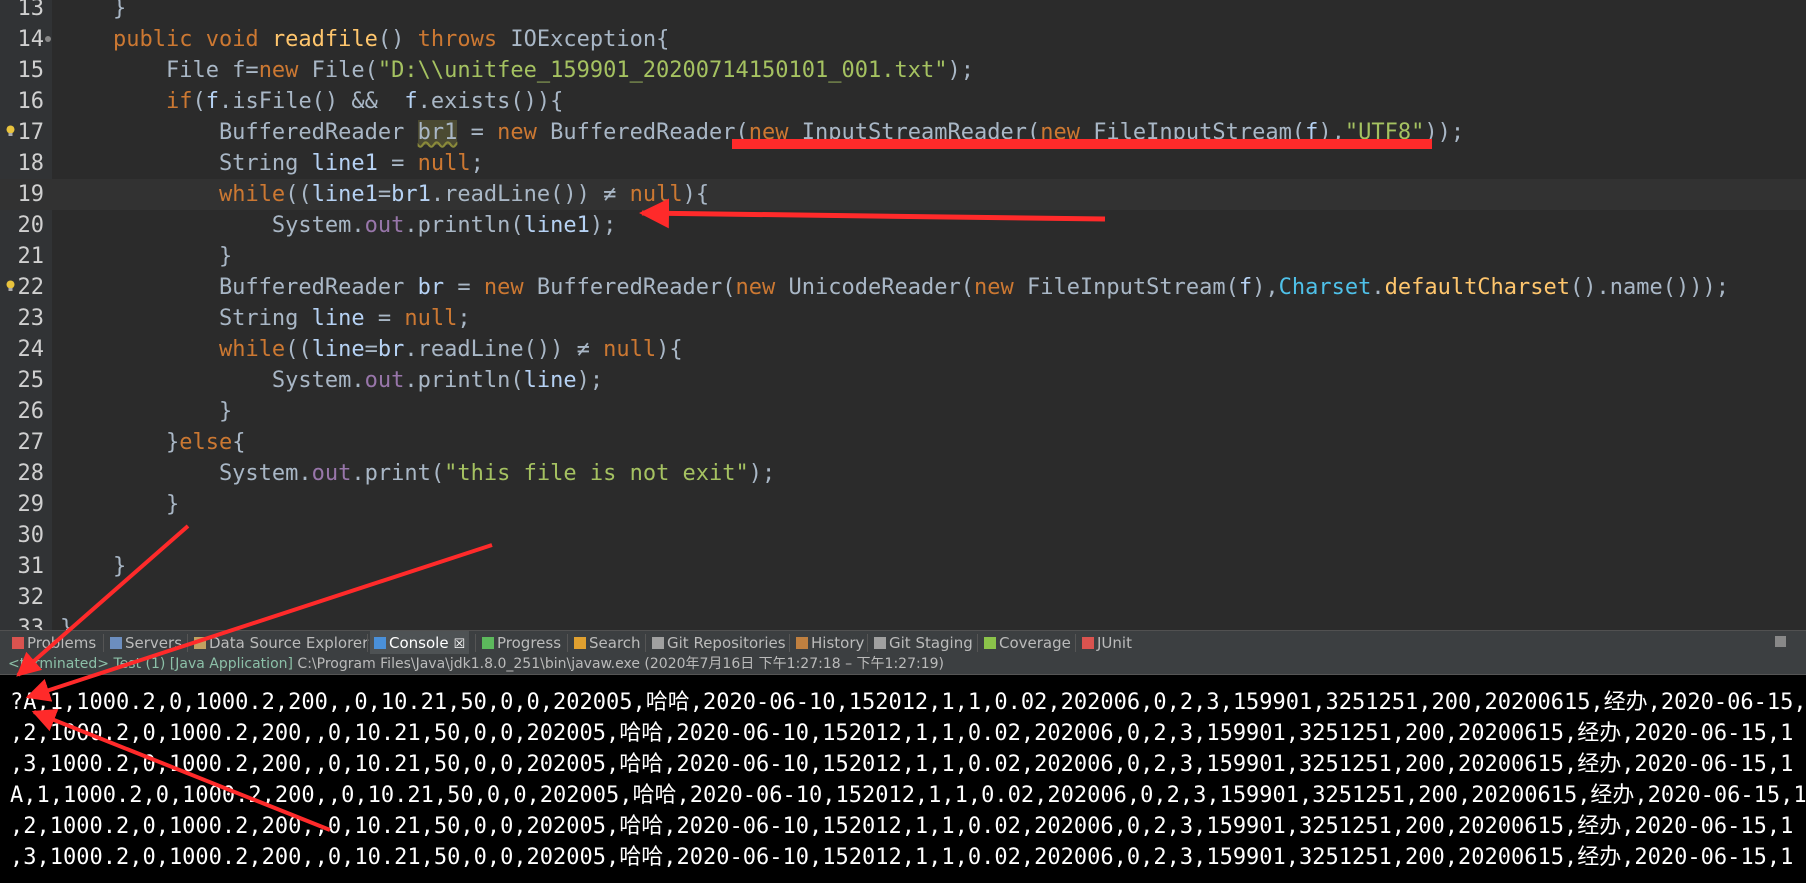 The height and width of the screenshot is (883, 1806). What do you see at coordinates (880, 643) in the screenshot?
I see `git-staging-icon` at bounding box center [880, 643].